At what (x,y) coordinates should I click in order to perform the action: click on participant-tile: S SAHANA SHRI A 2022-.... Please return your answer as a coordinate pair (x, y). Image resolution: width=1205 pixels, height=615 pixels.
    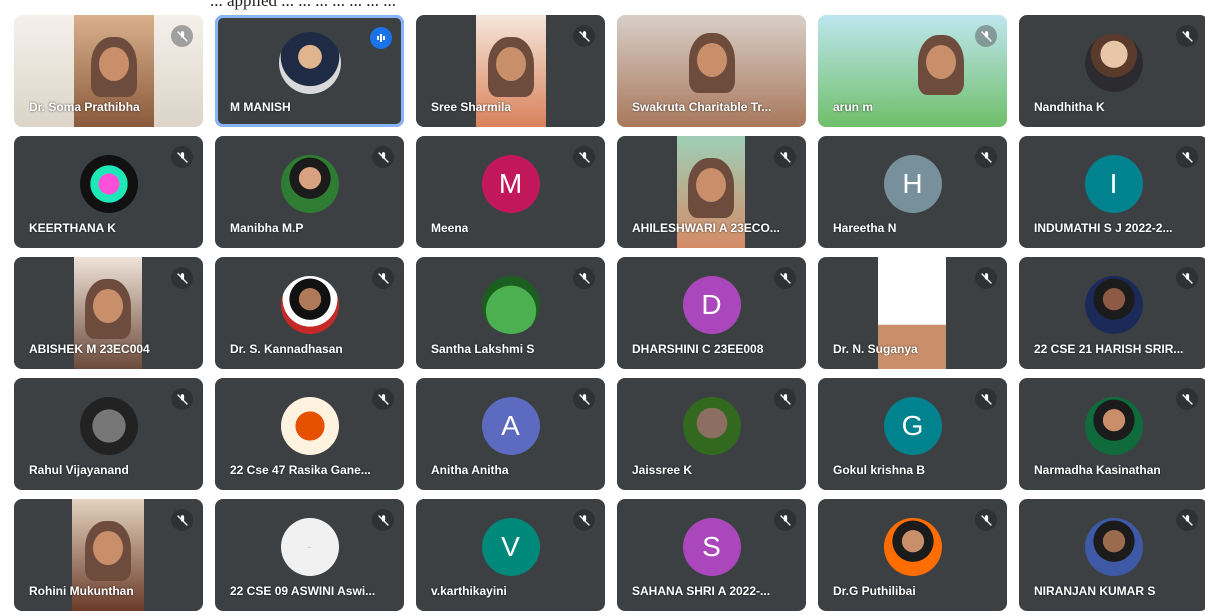
    Looking at the image, I should click on (711, 555).